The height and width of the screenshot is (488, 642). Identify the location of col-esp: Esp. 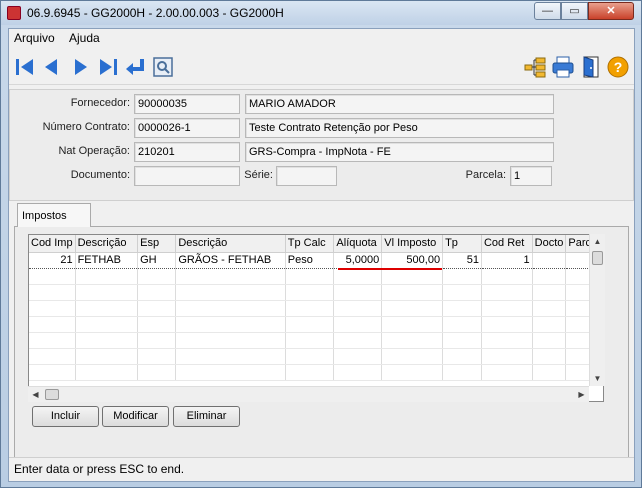
(157, 244).